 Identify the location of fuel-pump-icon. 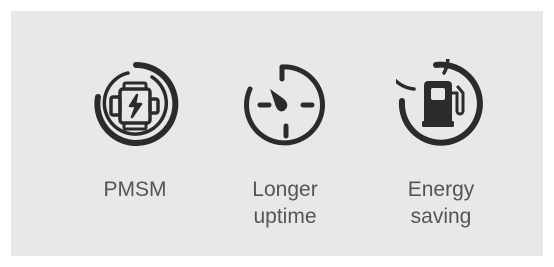
(439, 102).